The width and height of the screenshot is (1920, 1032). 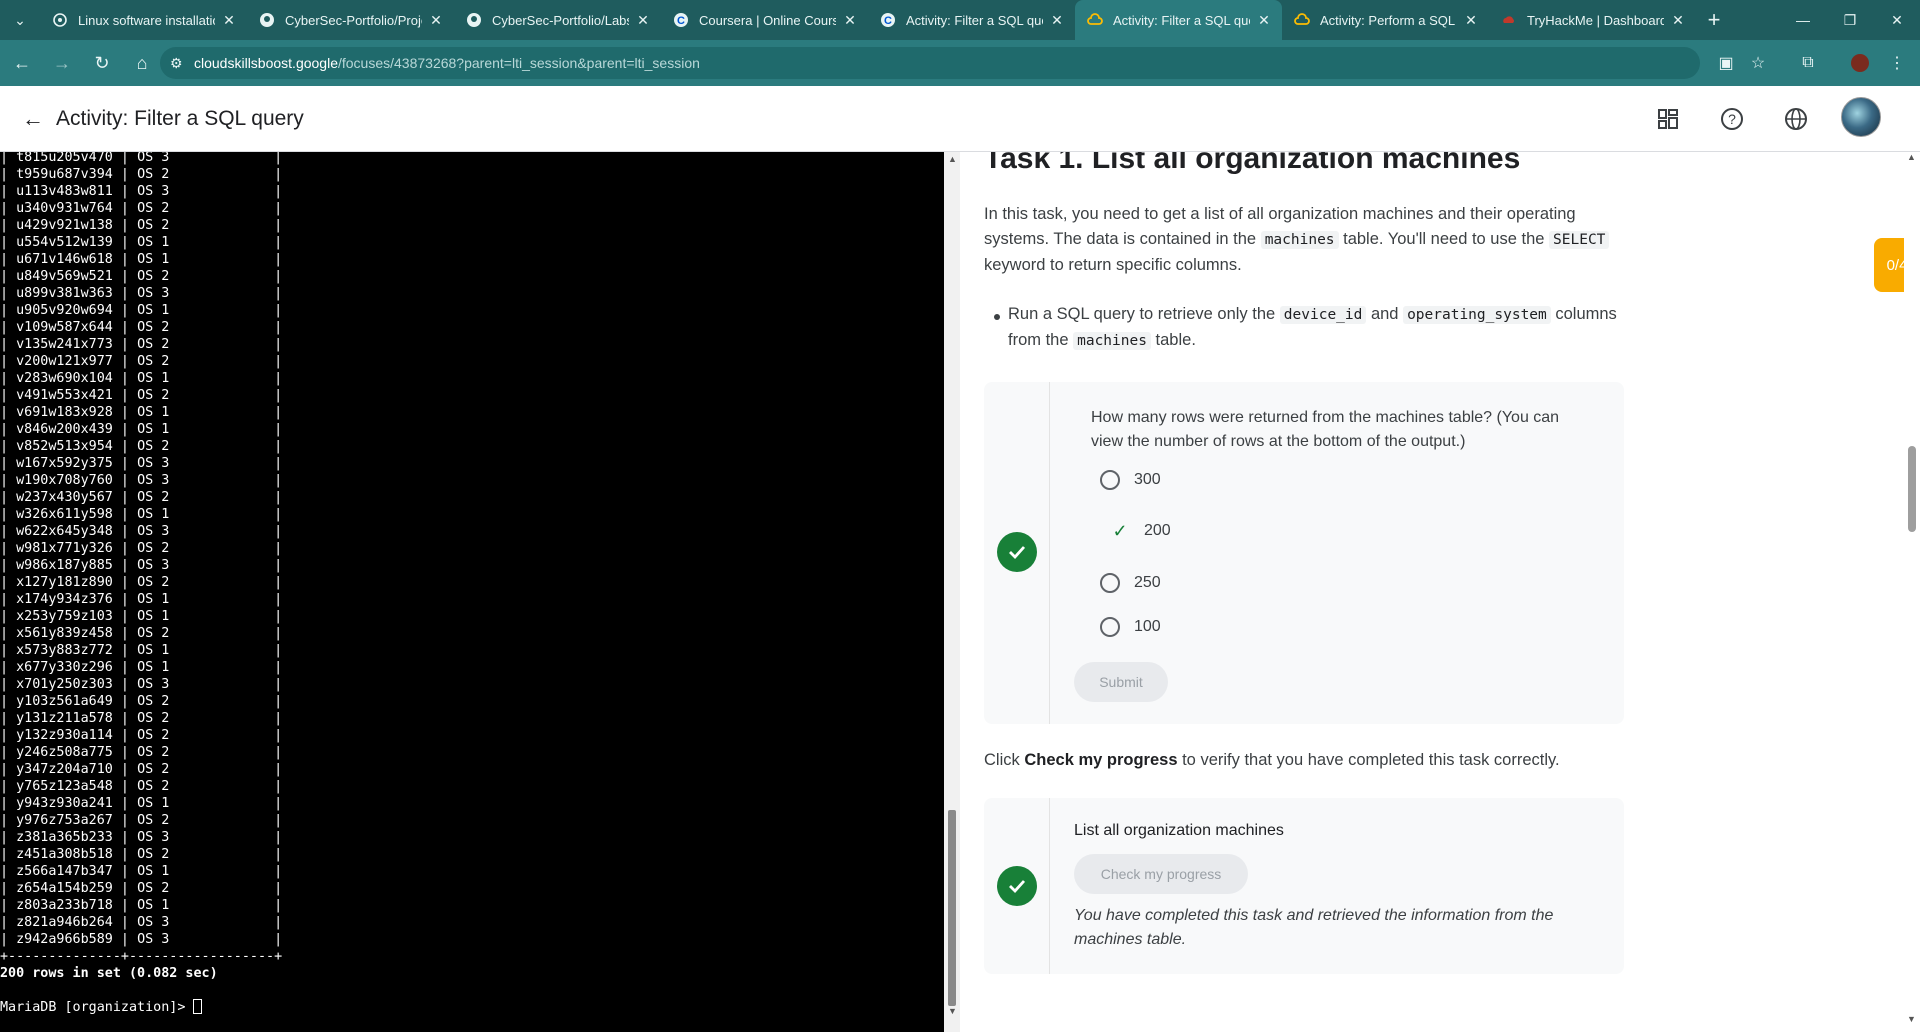 I want to click on text-cursor, so click(x=198, y=1006).